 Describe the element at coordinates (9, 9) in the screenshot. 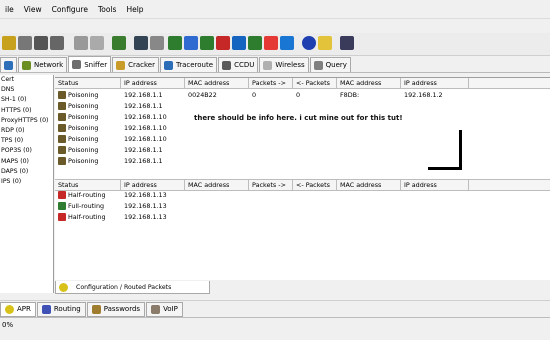

I see `menu-file: ile` at that location.